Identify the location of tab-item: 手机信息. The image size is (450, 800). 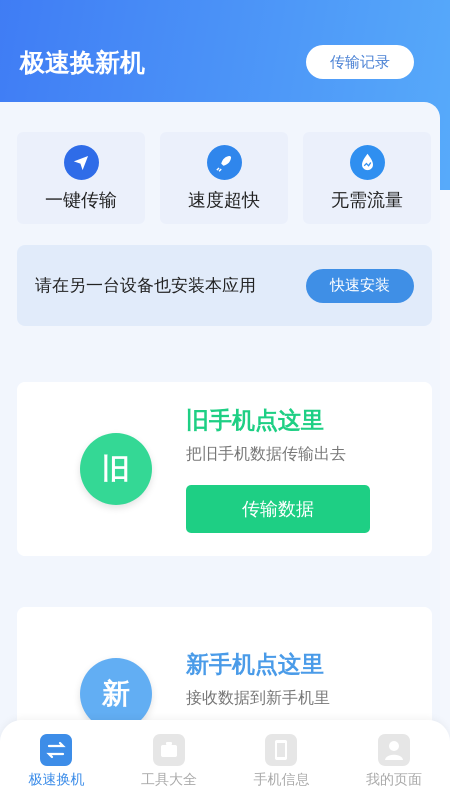
(281, 760).